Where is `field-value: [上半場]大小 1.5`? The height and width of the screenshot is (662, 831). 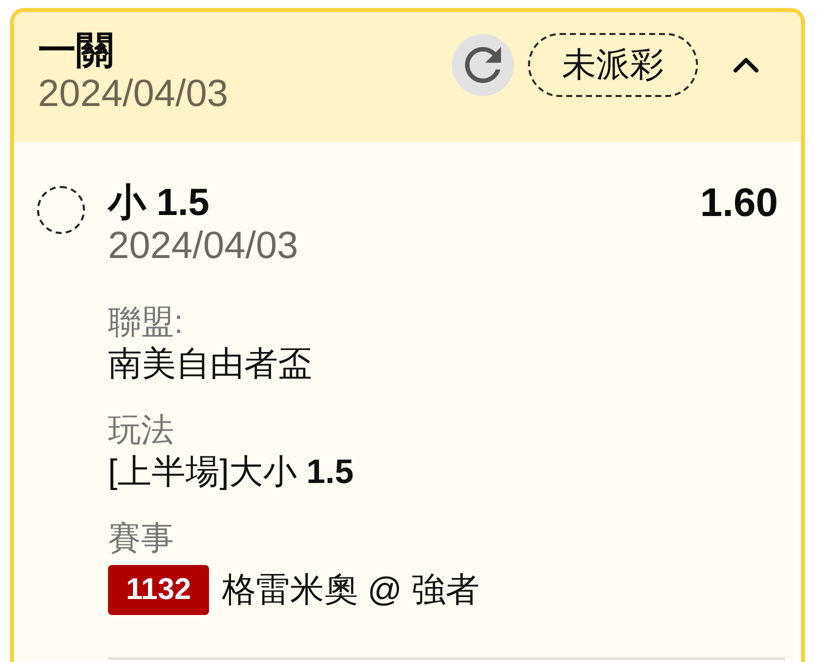 field-value: [上半場]大小 1.5 is located at coordinates (231, 472).